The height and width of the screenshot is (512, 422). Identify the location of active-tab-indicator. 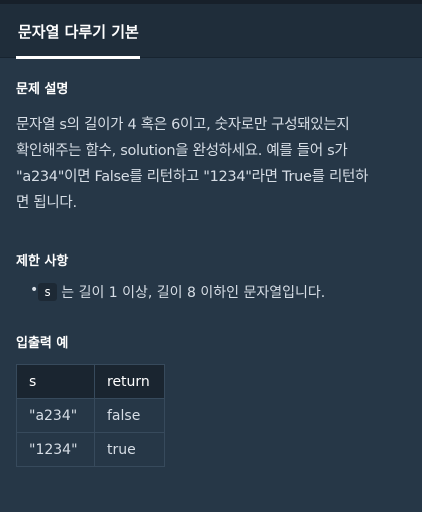
(78, 57).